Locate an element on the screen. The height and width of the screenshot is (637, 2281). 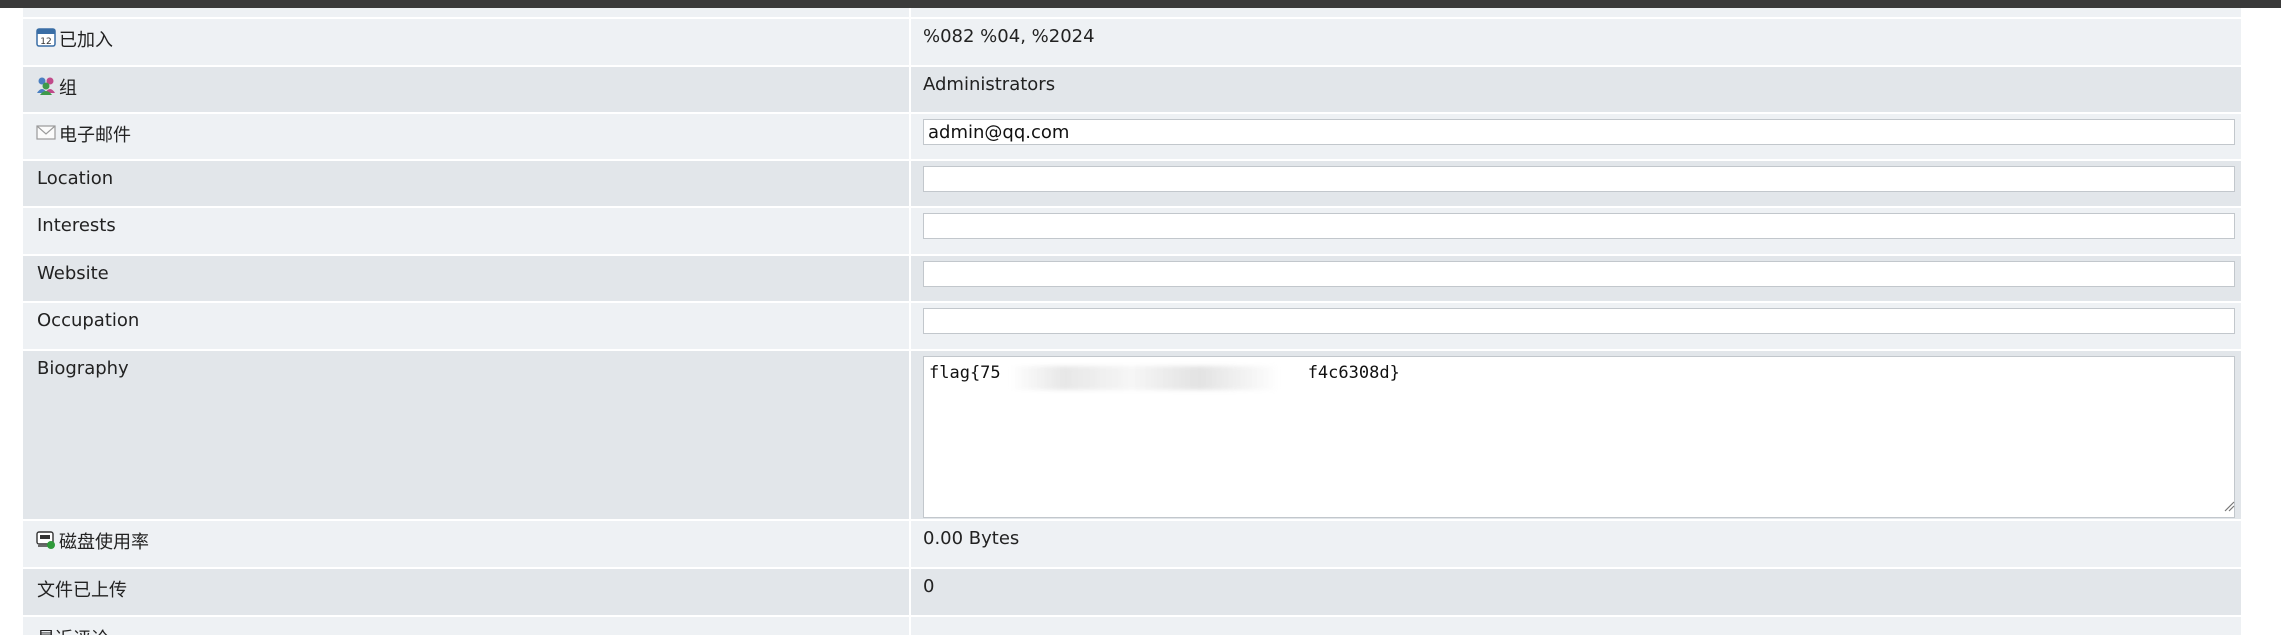
table-row-files-uploaded: 文件已上传 0 is located at coordinates (1132, 593).